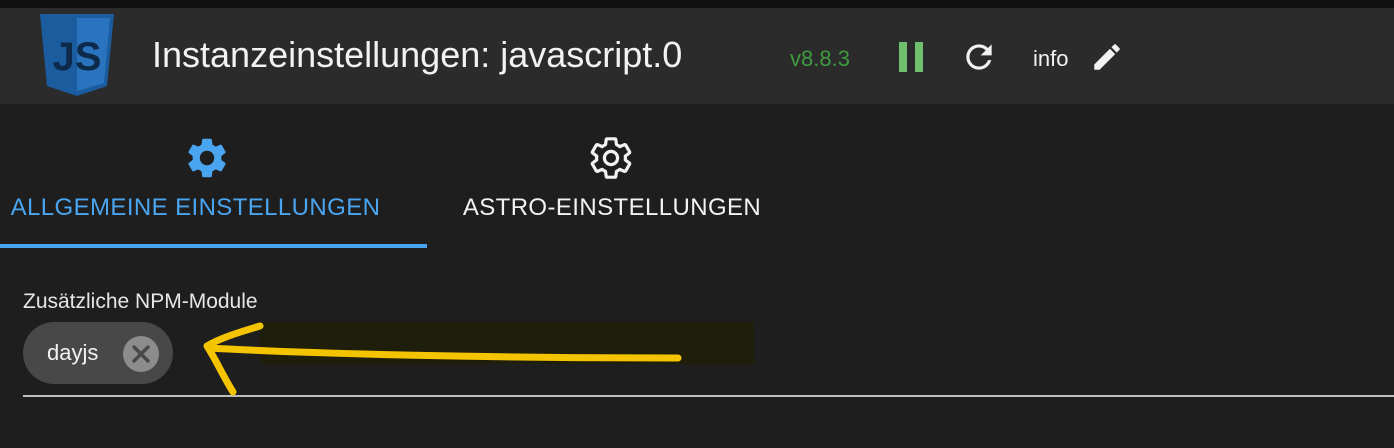 The image size is (1394, 448). Describe the element at coordinates (195, 207) in the screenshot. I see `tab-label: ALLGEMEINE EINSTELLUNGEN` at that location.